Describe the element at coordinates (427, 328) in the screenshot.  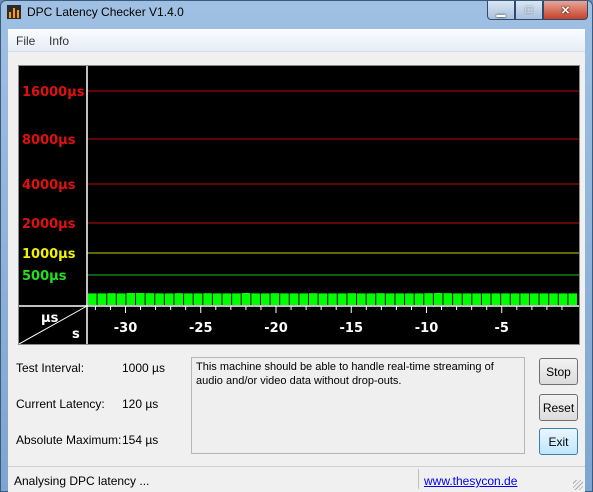
I see `x-axis-label: -10` at that location.